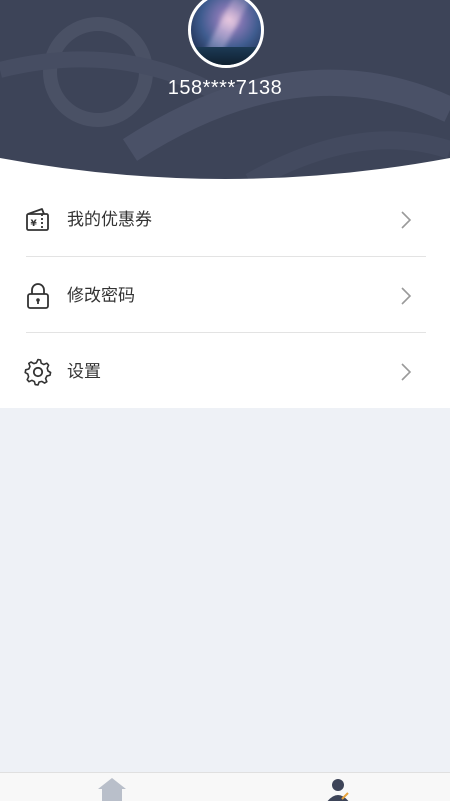  What do you see at coordinates (38, 296) in the screenshot?
I see `lock-icon` at bounding box center [38, 296].